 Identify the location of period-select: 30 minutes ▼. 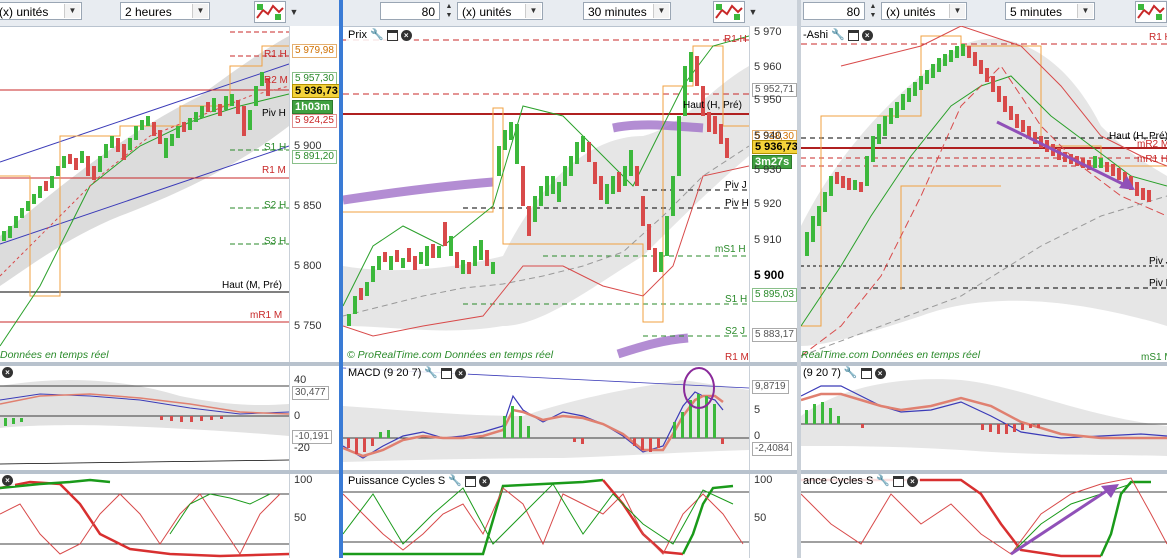
(627, 11).